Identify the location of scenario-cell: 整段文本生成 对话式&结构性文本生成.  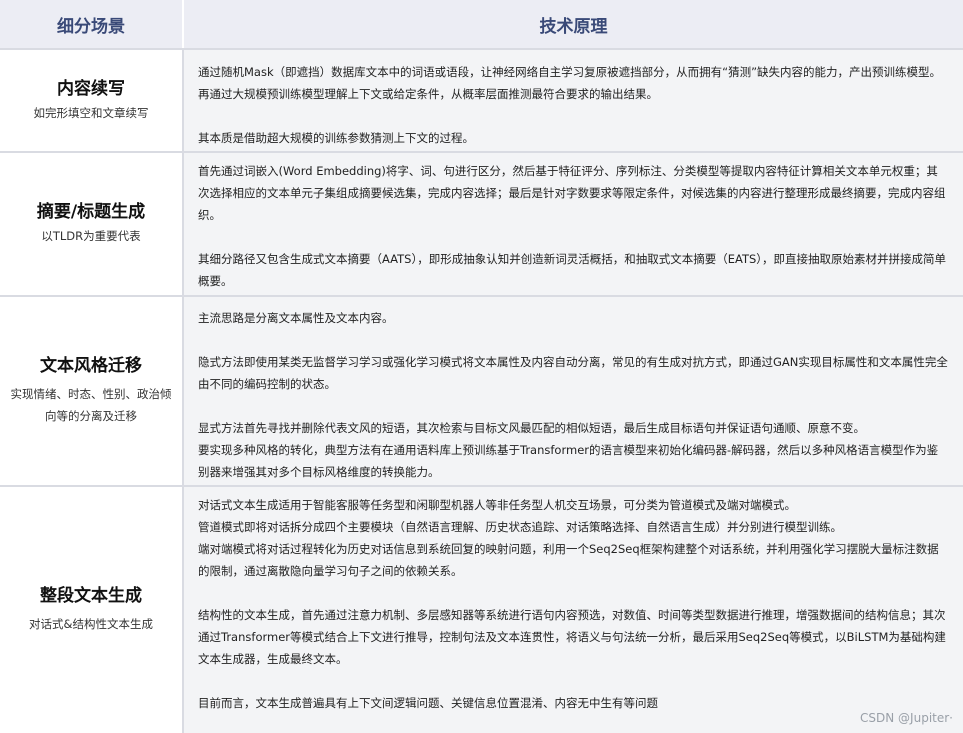
(91, 610).